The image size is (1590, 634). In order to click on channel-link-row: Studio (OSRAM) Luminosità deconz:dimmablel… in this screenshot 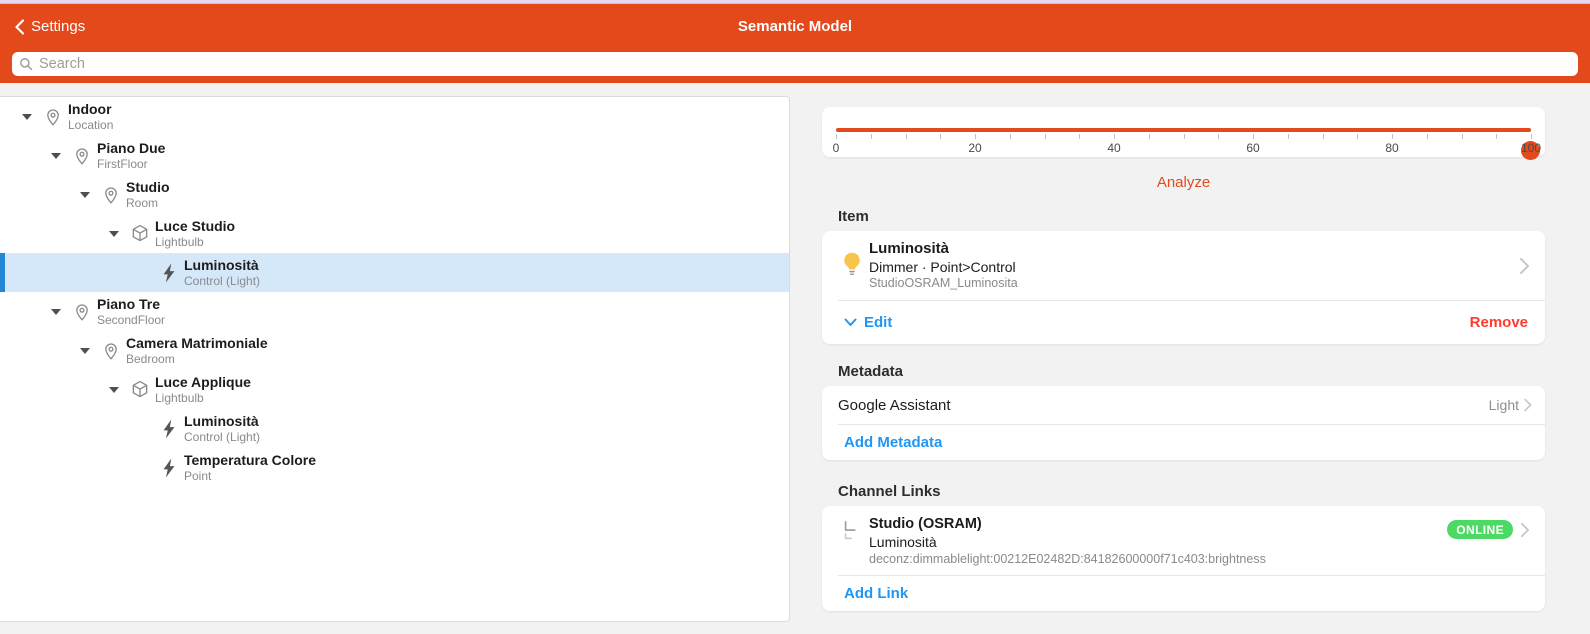, I will do `click(1183, 540)`.